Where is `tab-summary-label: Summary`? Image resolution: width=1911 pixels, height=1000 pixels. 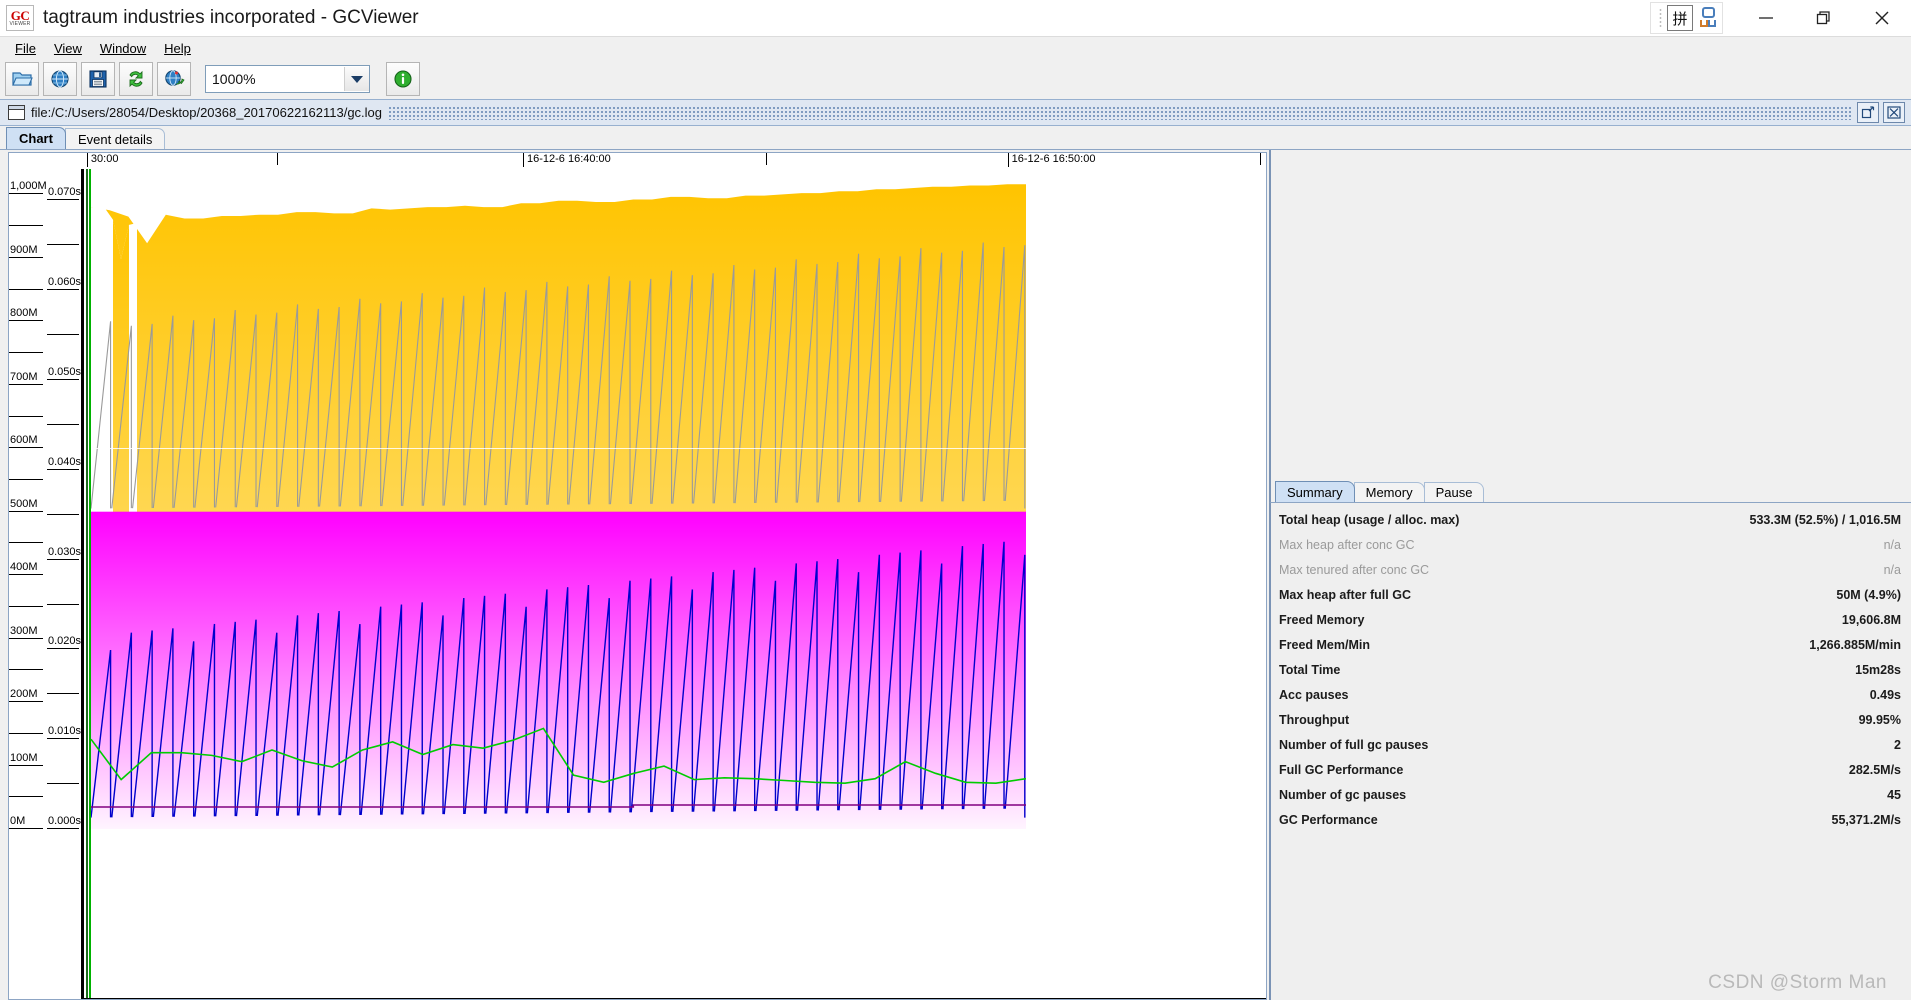 tab-summary-label: Summary is located at coordinates (1315, 492).